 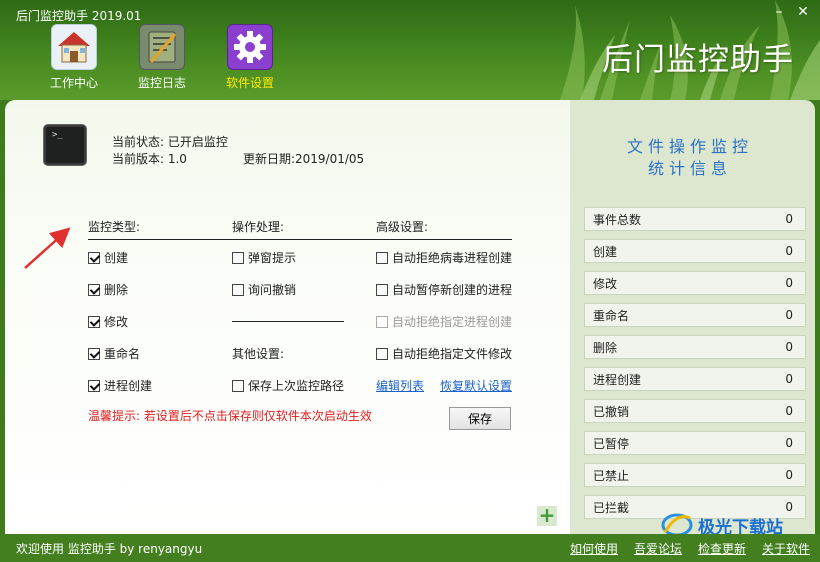 What do you see at coordinates (149, 159) in the screenshot?
I see `status-version: 当前版本: 1.0` at bounding box center [149, 159].